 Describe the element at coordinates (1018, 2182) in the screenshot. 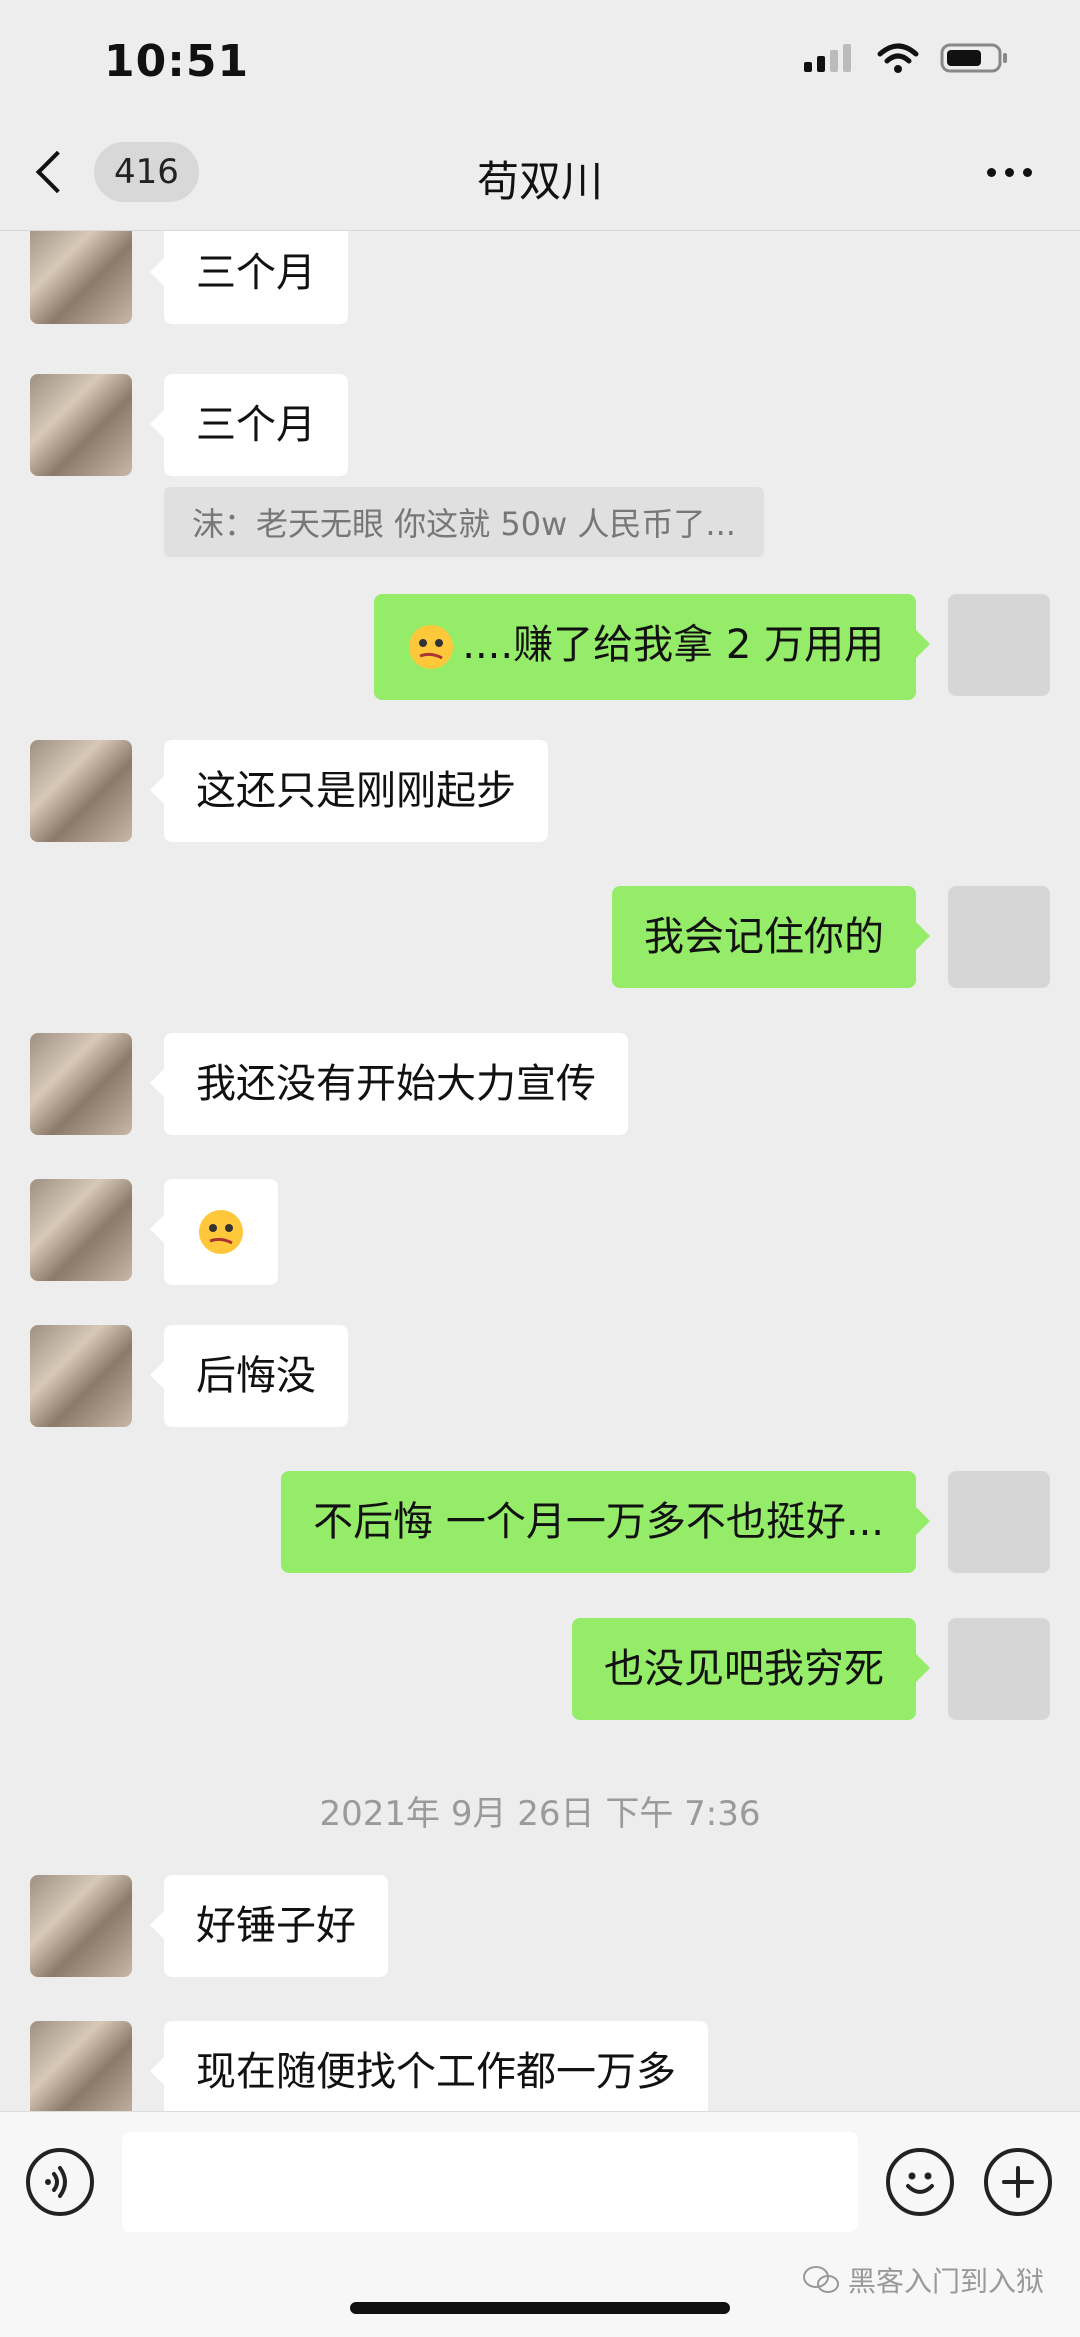

I see `add-icon` at that location.